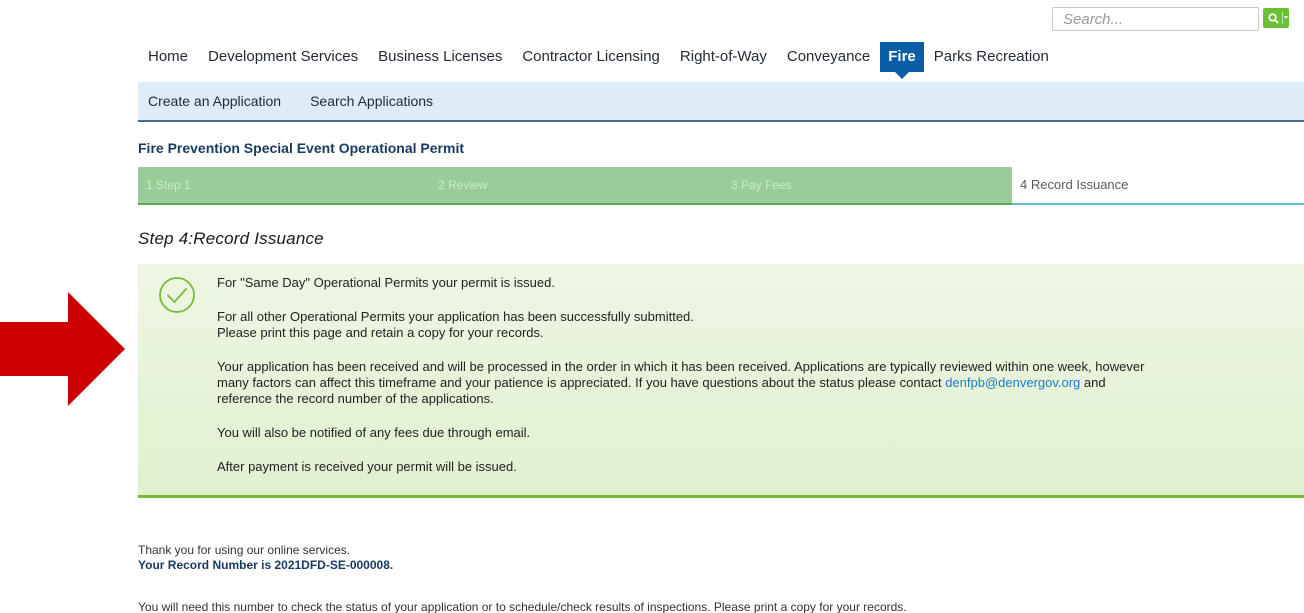  Describe the element at coordinates (1012, 382) in the screenshot. I see `contact-email-link: denfpb@denvergov.org` at that location.